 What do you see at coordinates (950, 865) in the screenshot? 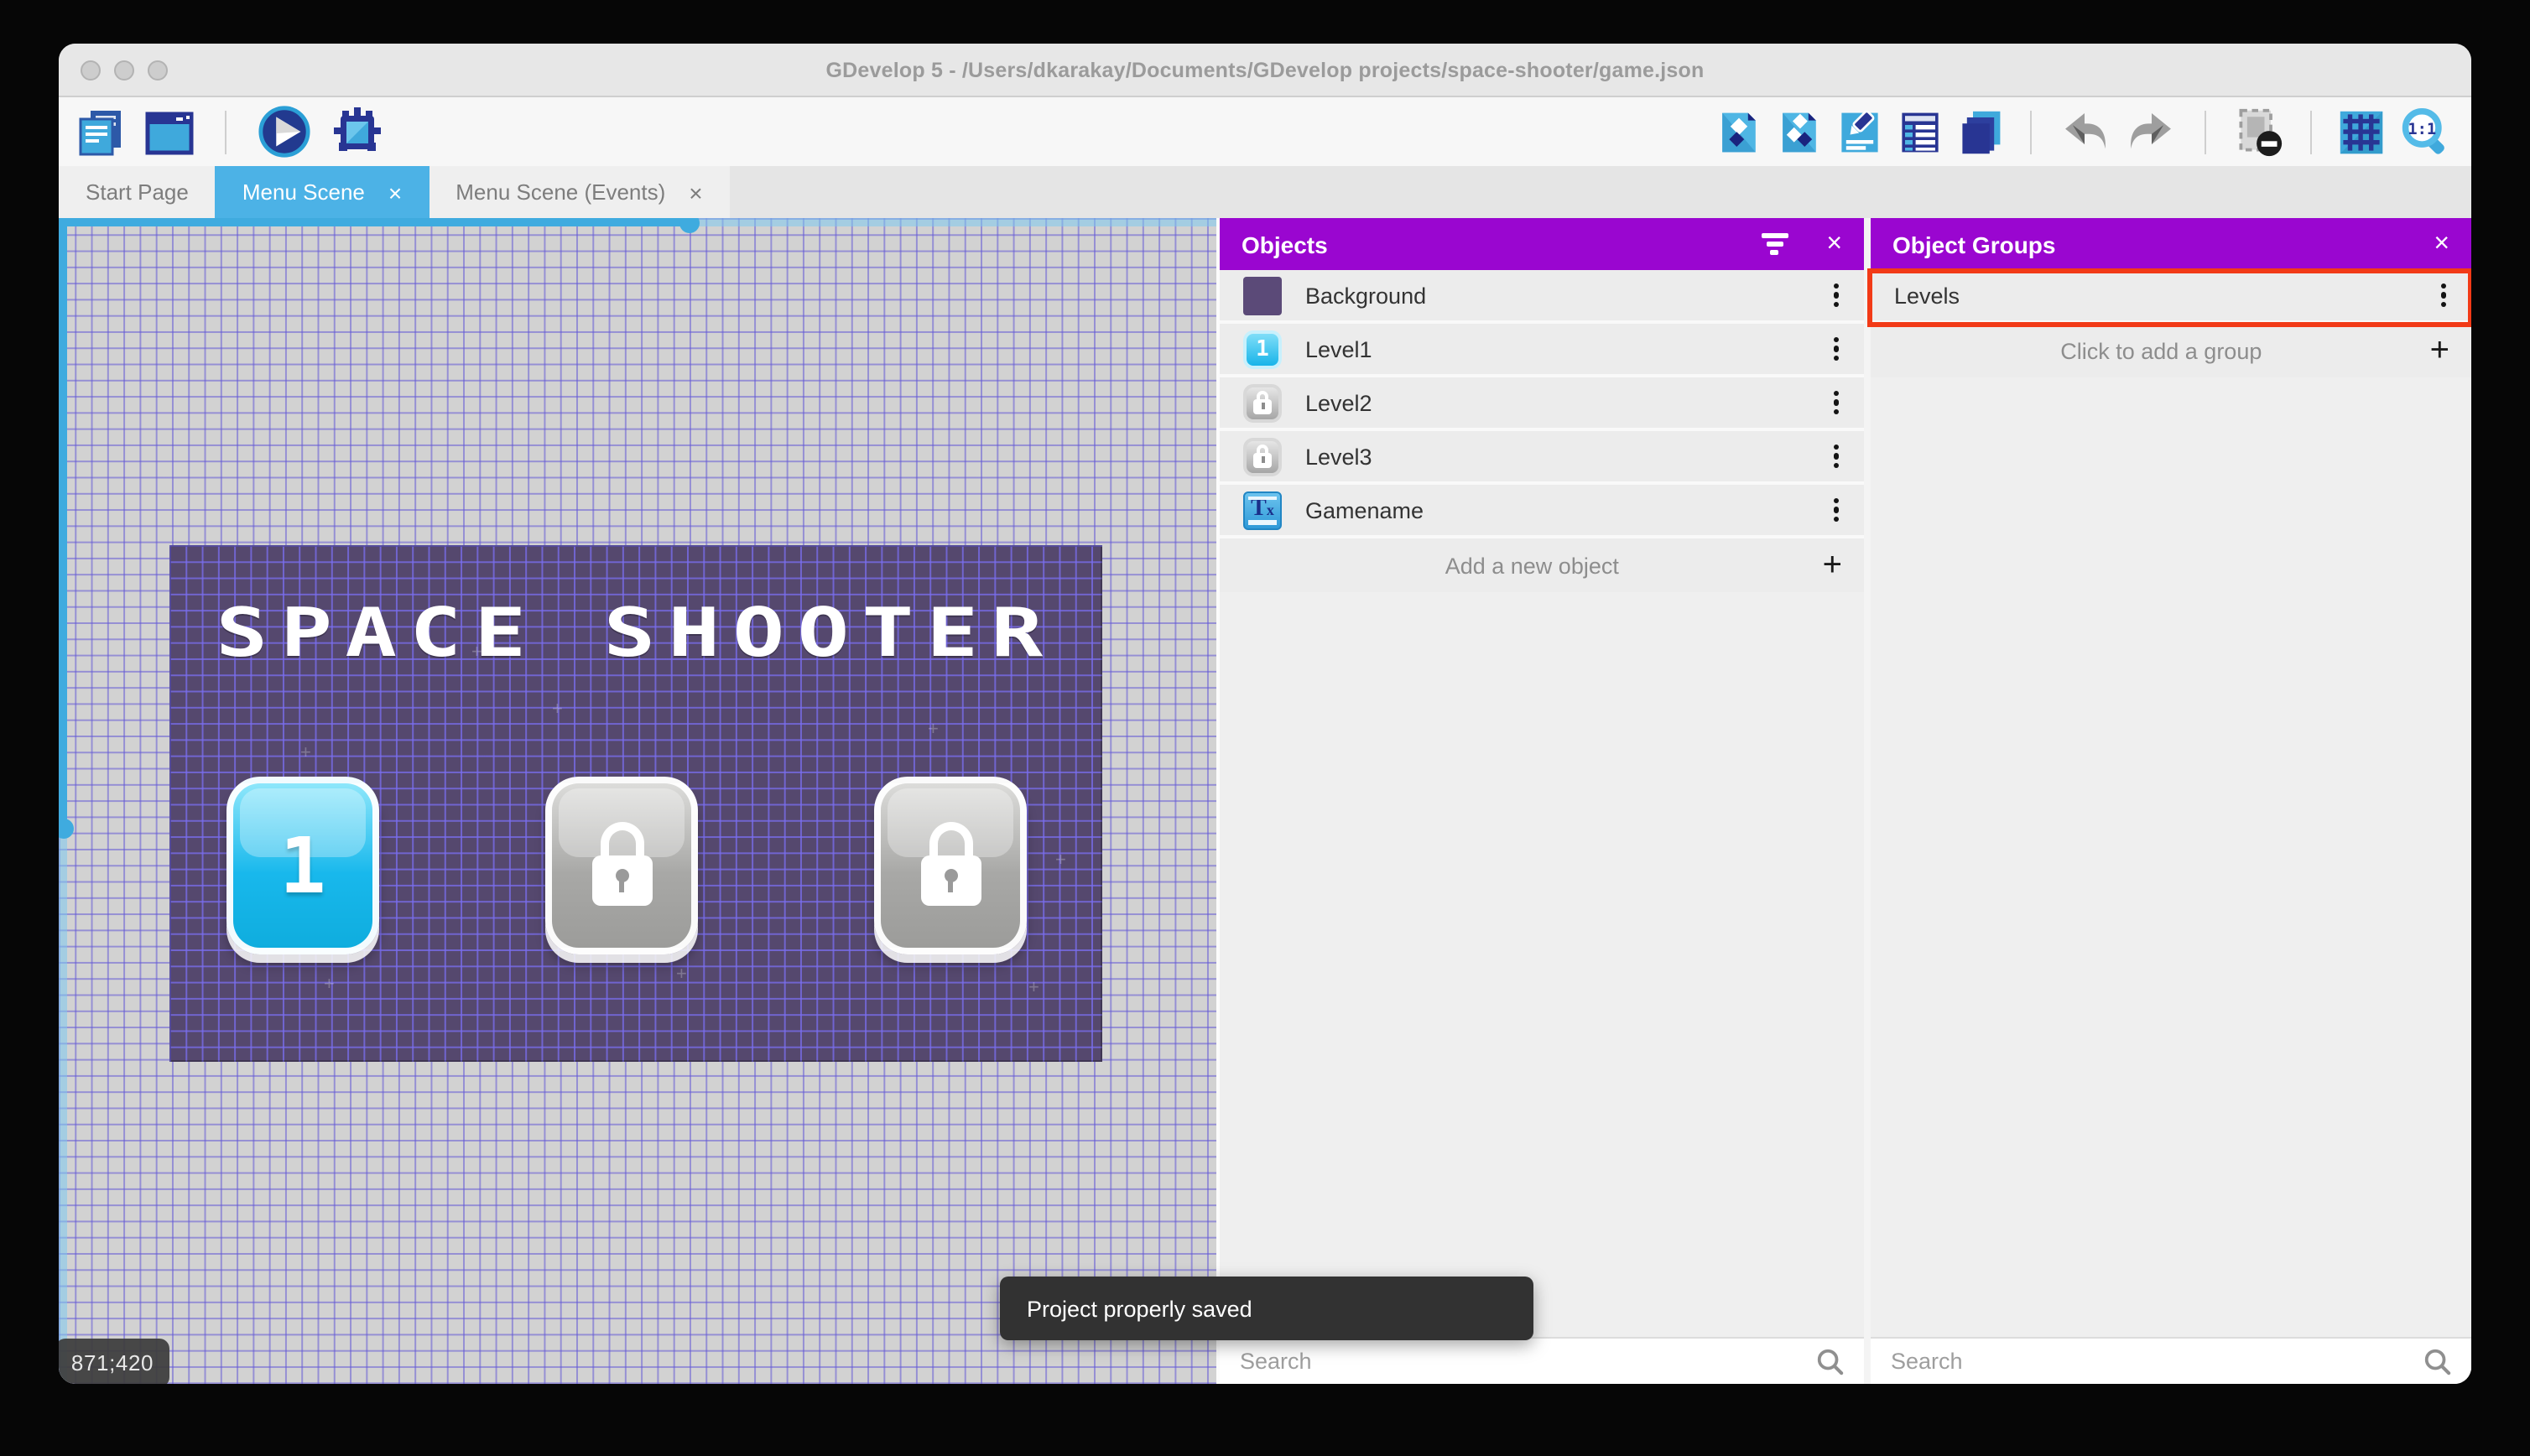
I see `level3-button-instance` at bounding box center [950, 865].